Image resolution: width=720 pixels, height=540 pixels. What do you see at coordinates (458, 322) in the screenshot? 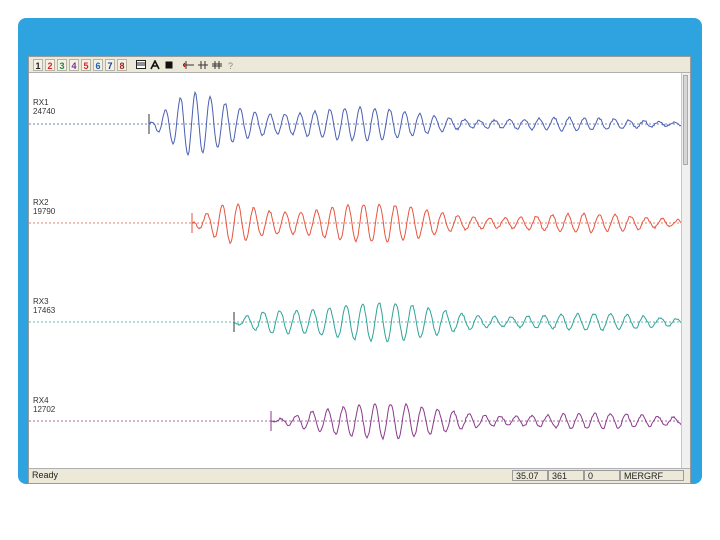
I see `channel-3-waveform` at bounding box center [458, 322].